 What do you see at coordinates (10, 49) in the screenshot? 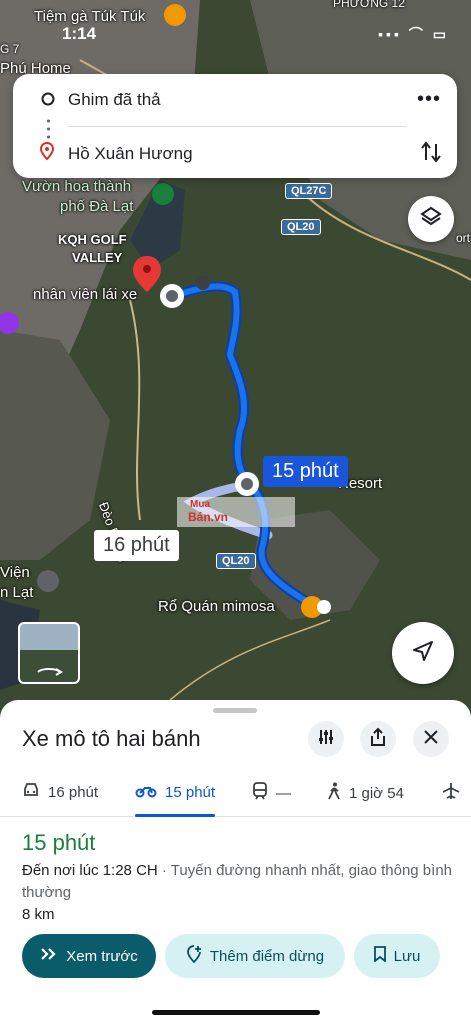
I see `map-label-g7: G 7` at bounding box center [10, 49].